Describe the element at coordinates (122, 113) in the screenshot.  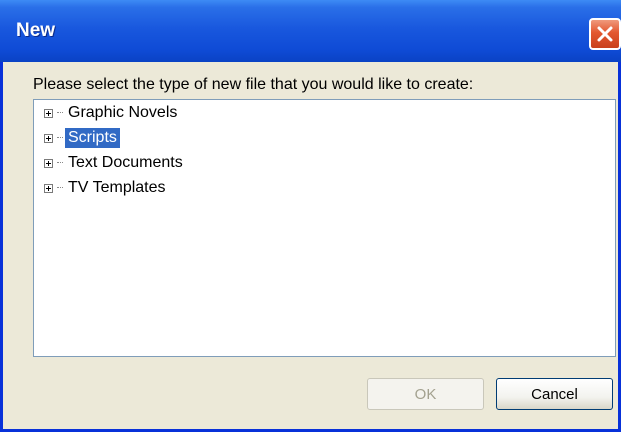
I see `tree-item-label: Graphic Novels` at that location.